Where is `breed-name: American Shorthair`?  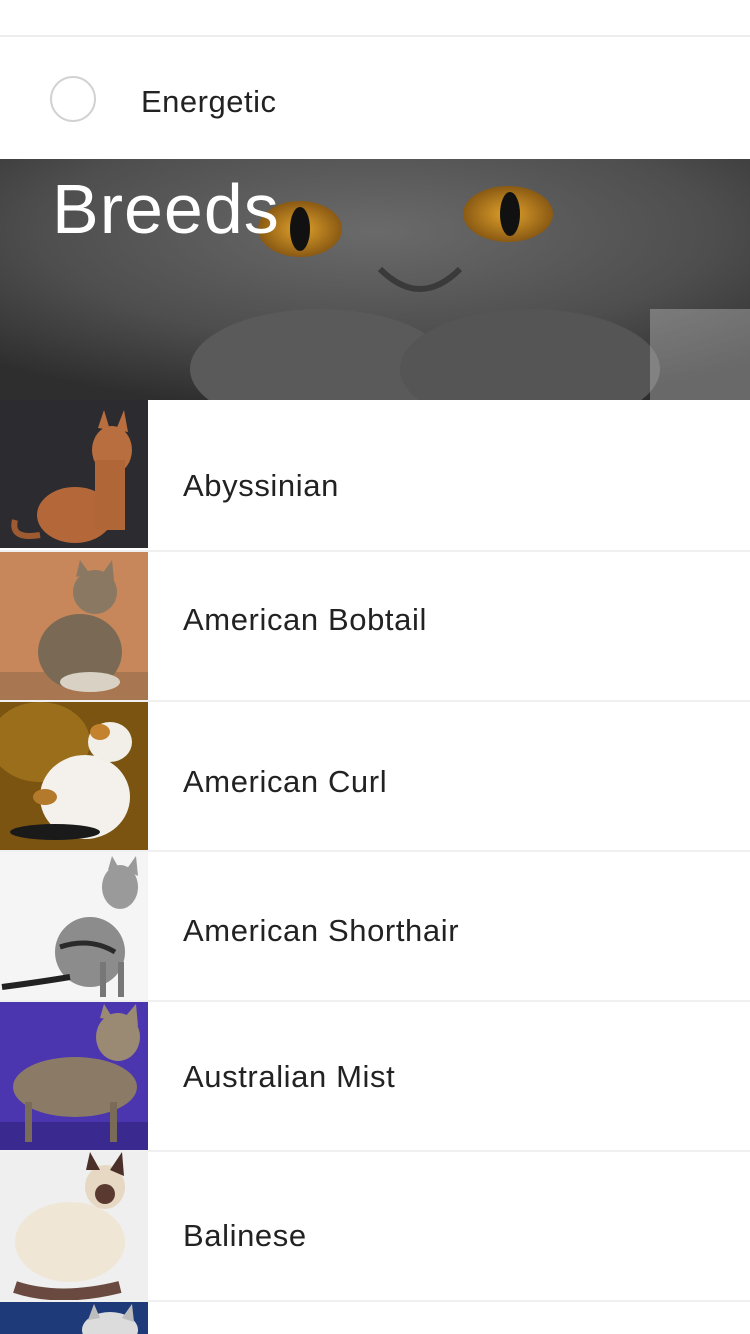 breed-name: American Shorthair is located at coordinates (321, 930).